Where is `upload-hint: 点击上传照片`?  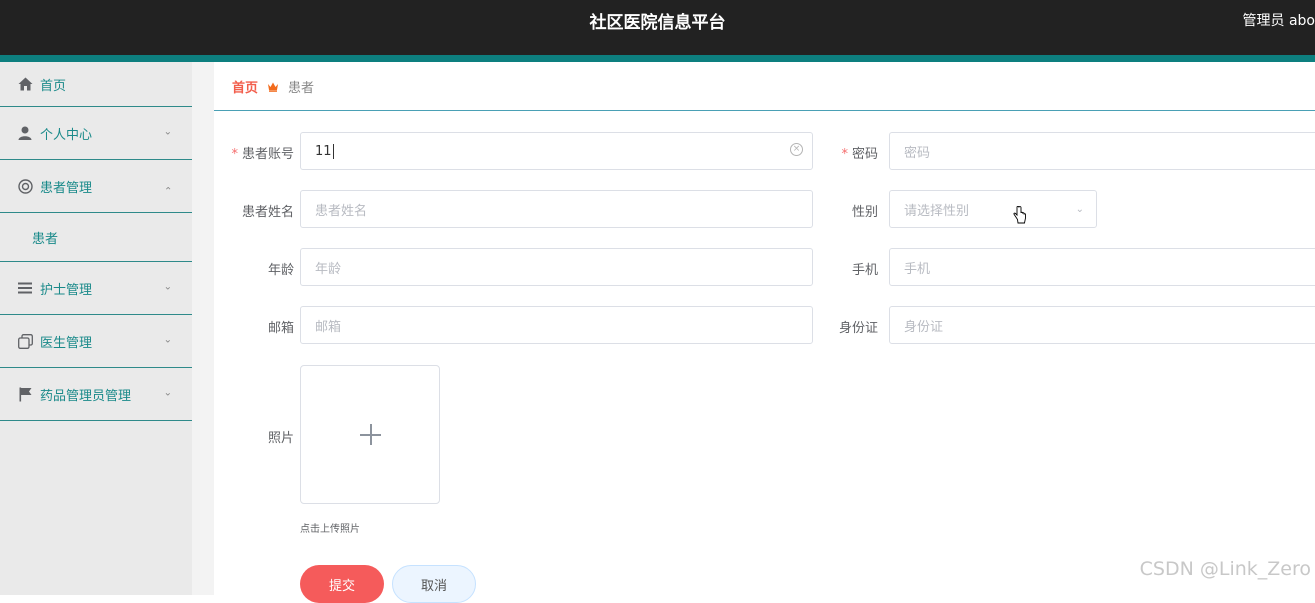 upload-hint: 点击上传照片 is located at coordinates (330, 529).